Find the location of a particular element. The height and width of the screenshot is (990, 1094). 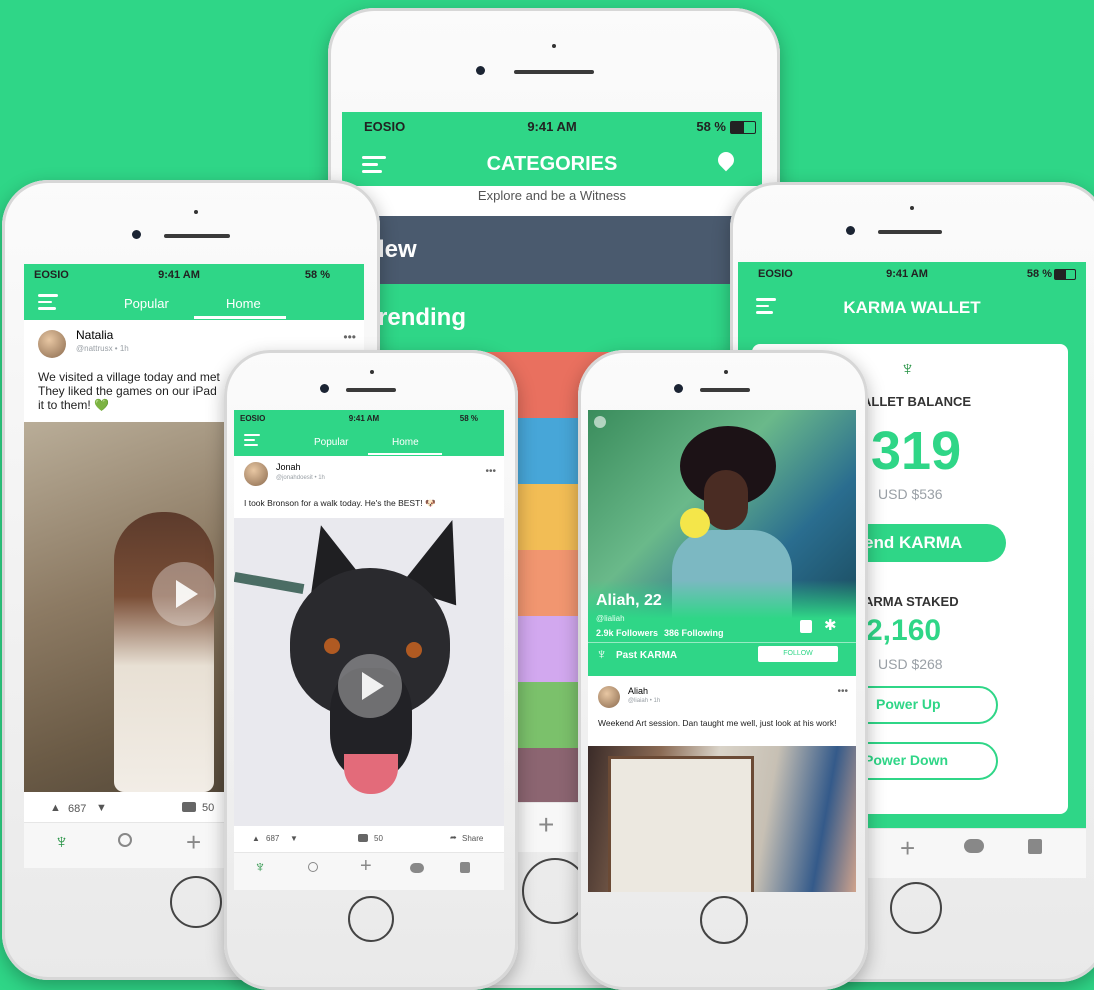

post-author: Aliah is located at coordinates (638, 691).